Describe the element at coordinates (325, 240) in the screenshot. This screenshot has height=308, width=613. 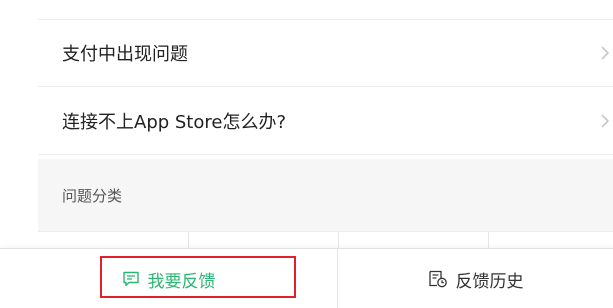
I see `category-grid` at that location.